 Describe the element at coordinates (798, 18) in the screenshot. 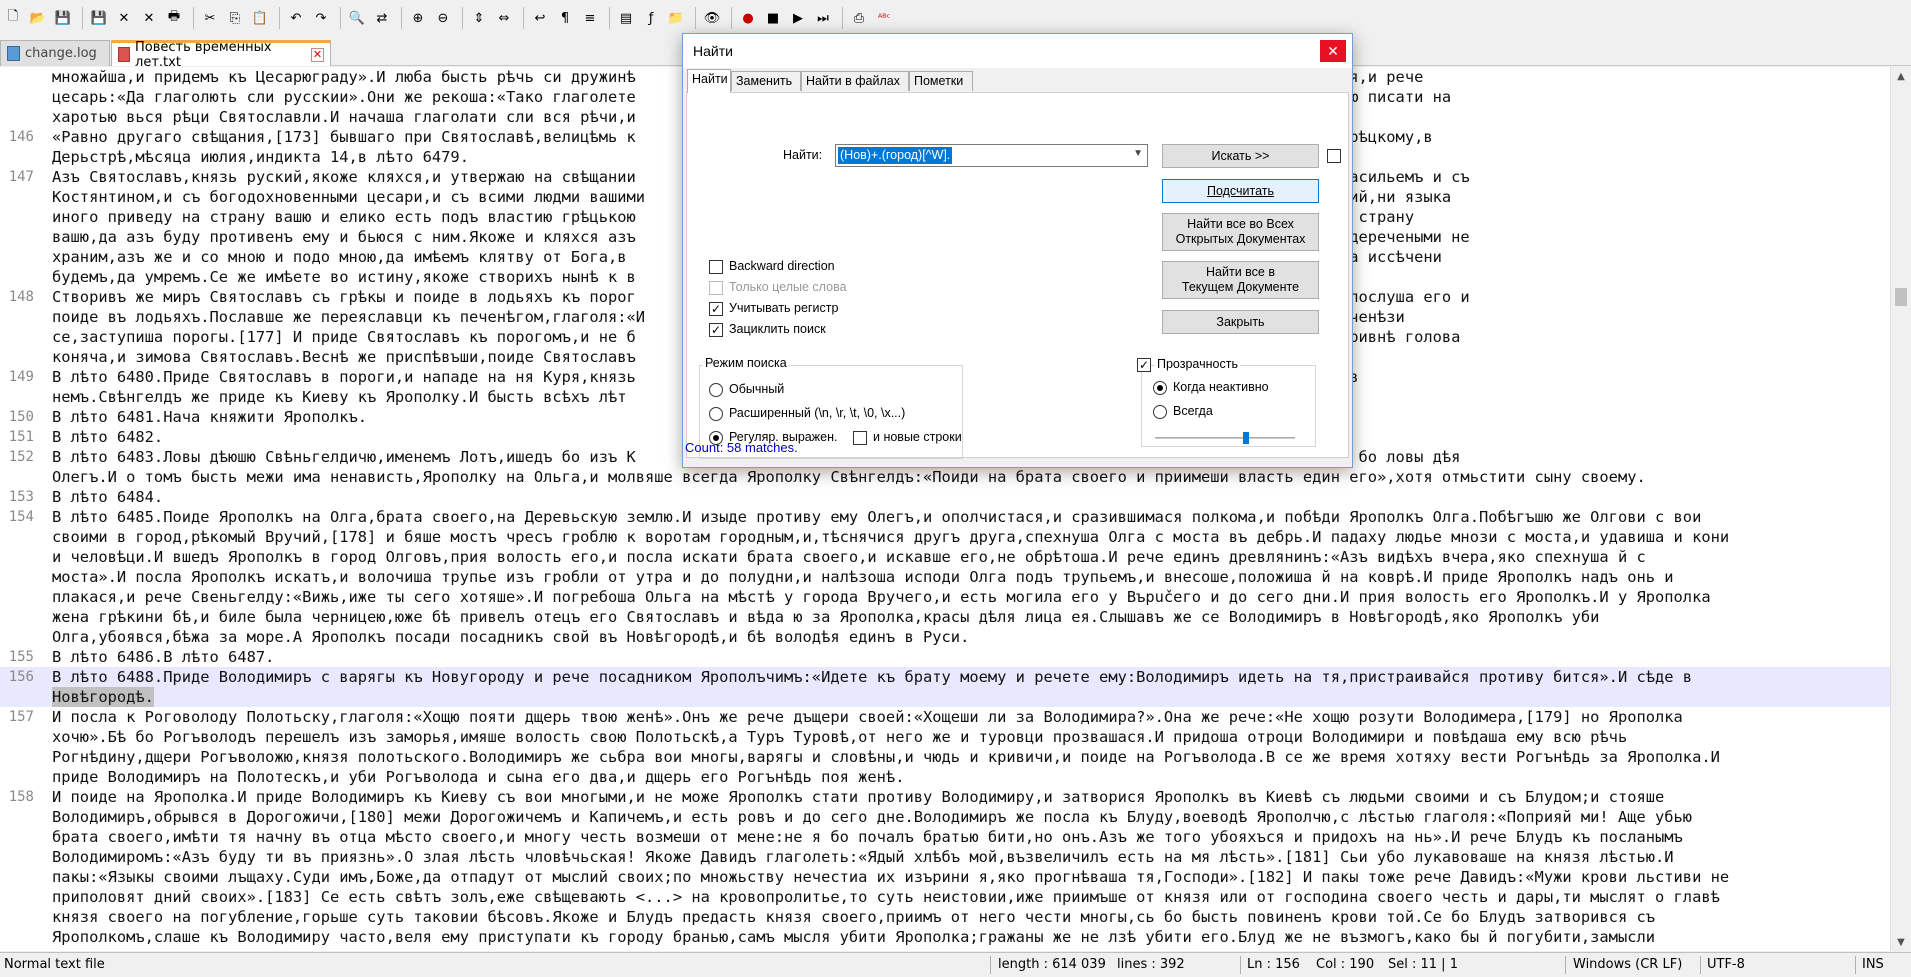

I see `play-macro-icon: ▶` at that location.